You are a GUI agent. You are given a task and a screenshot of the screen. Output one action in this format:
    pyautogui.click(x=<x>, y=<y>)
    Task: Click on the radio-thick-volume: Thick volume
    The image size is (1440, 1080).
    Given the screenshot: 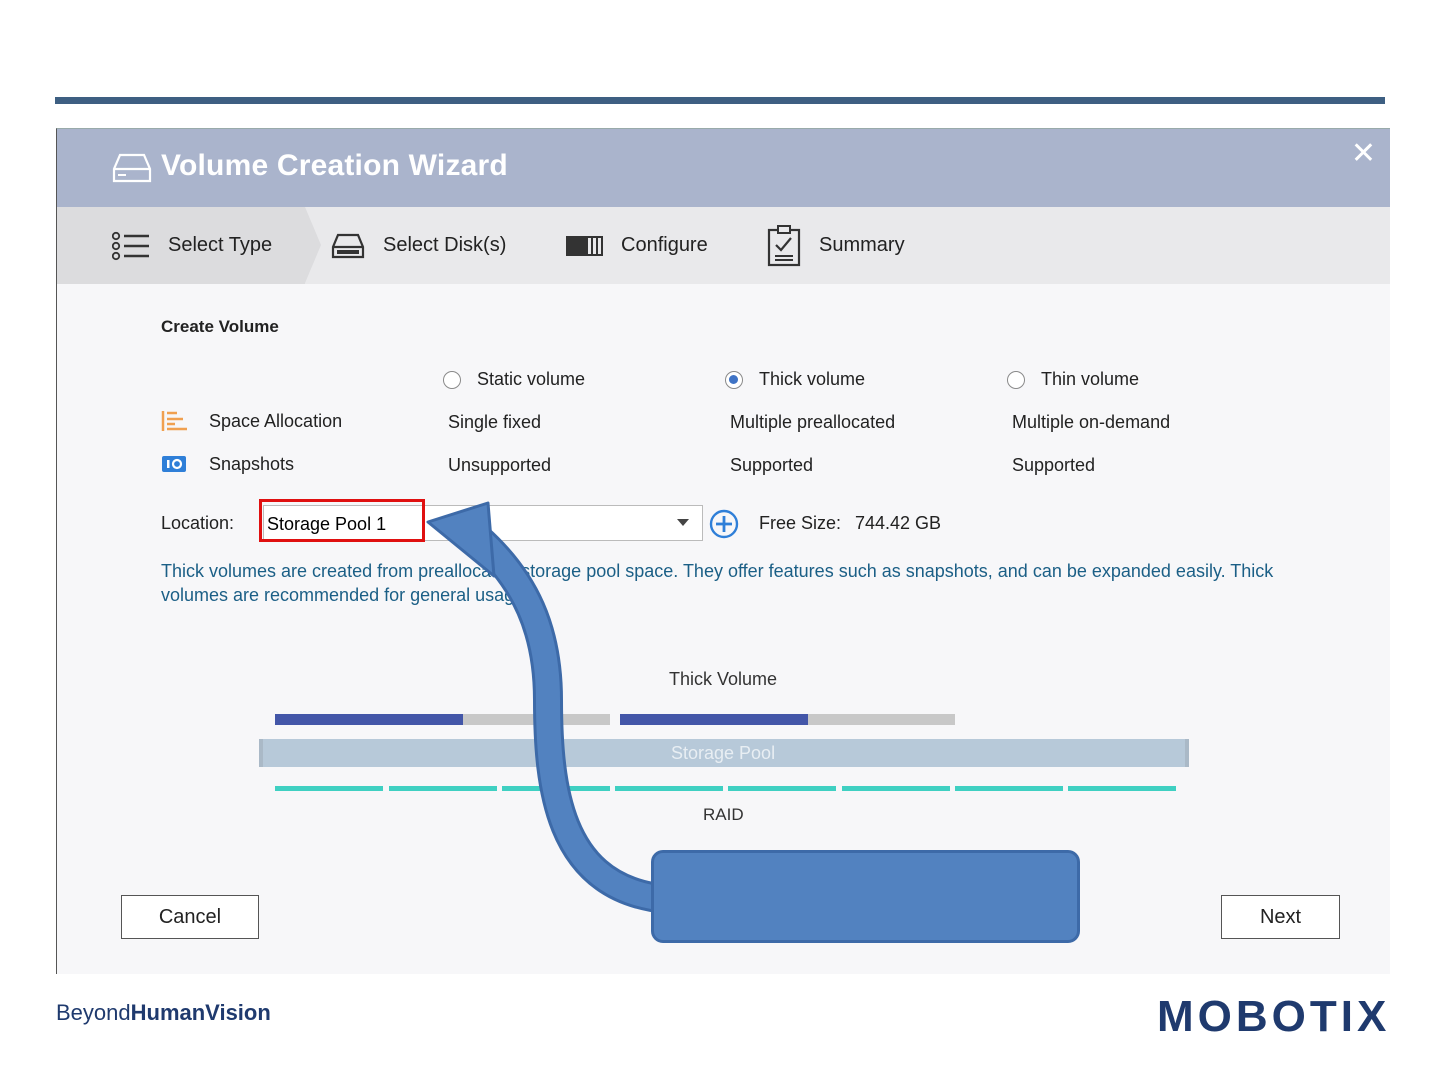 What is the action you would take?
    pyautogui.click(x=795, y=379)
    